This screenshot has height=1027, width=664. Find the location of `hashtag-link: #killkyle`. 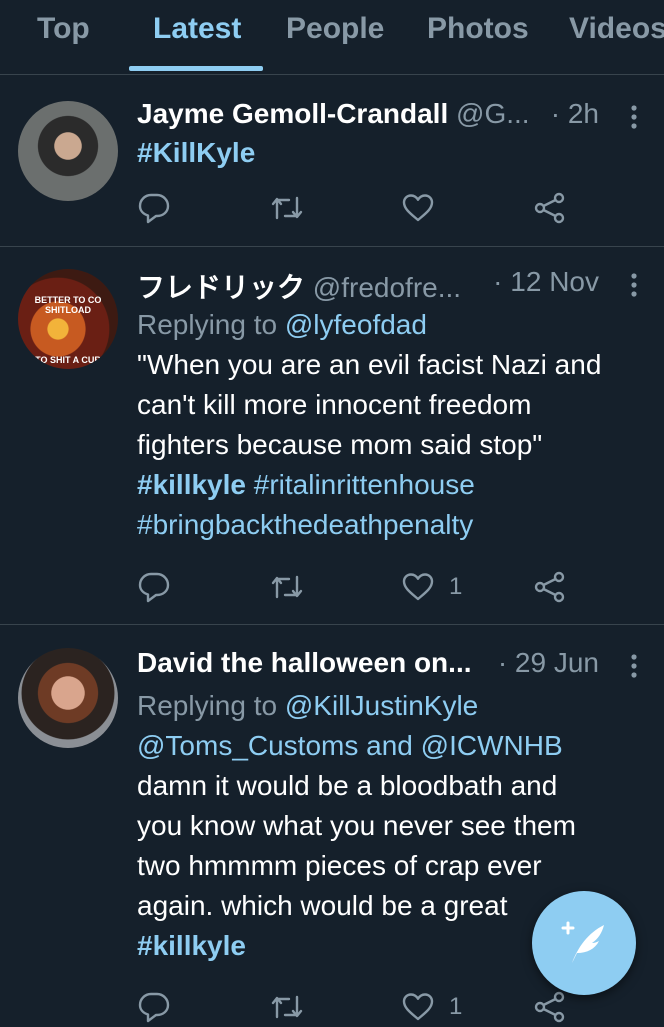

hashtag-link: #killkyle is located at coordinates (191, 484).